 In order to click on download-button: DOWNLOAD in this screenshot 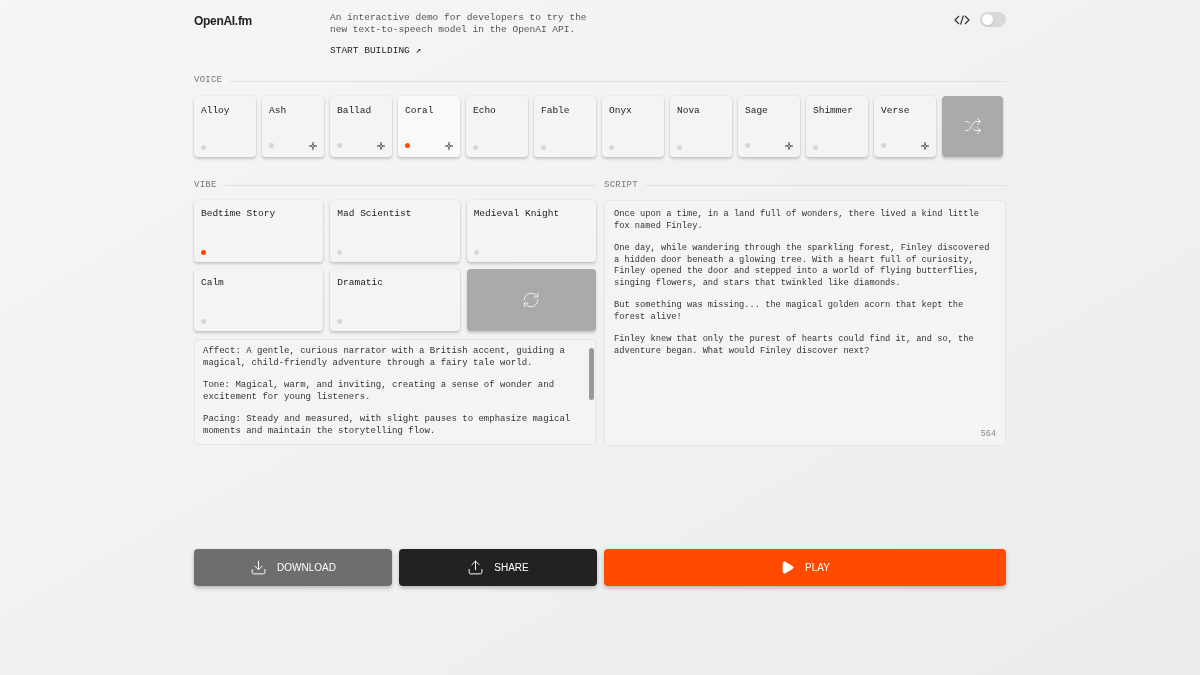, I will do `click(293, 568)`.